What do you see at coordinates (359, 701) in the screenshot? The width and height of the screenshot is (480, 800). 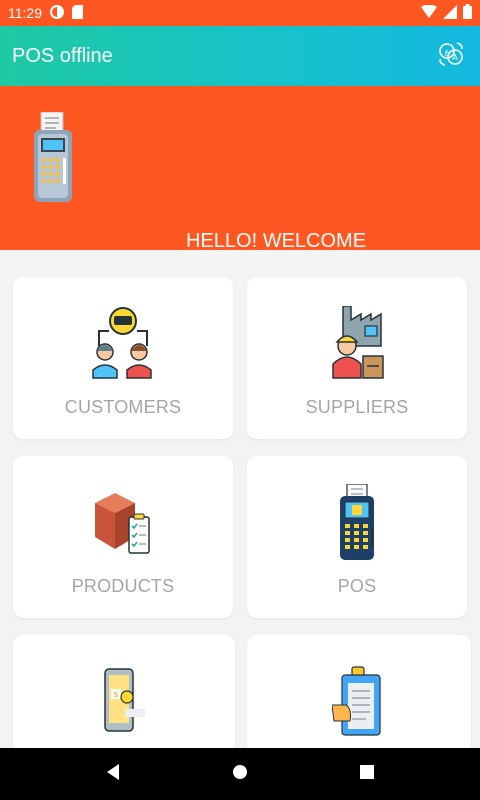 I see `clipboard-receipt-icon` at bounding box center [359, 701].